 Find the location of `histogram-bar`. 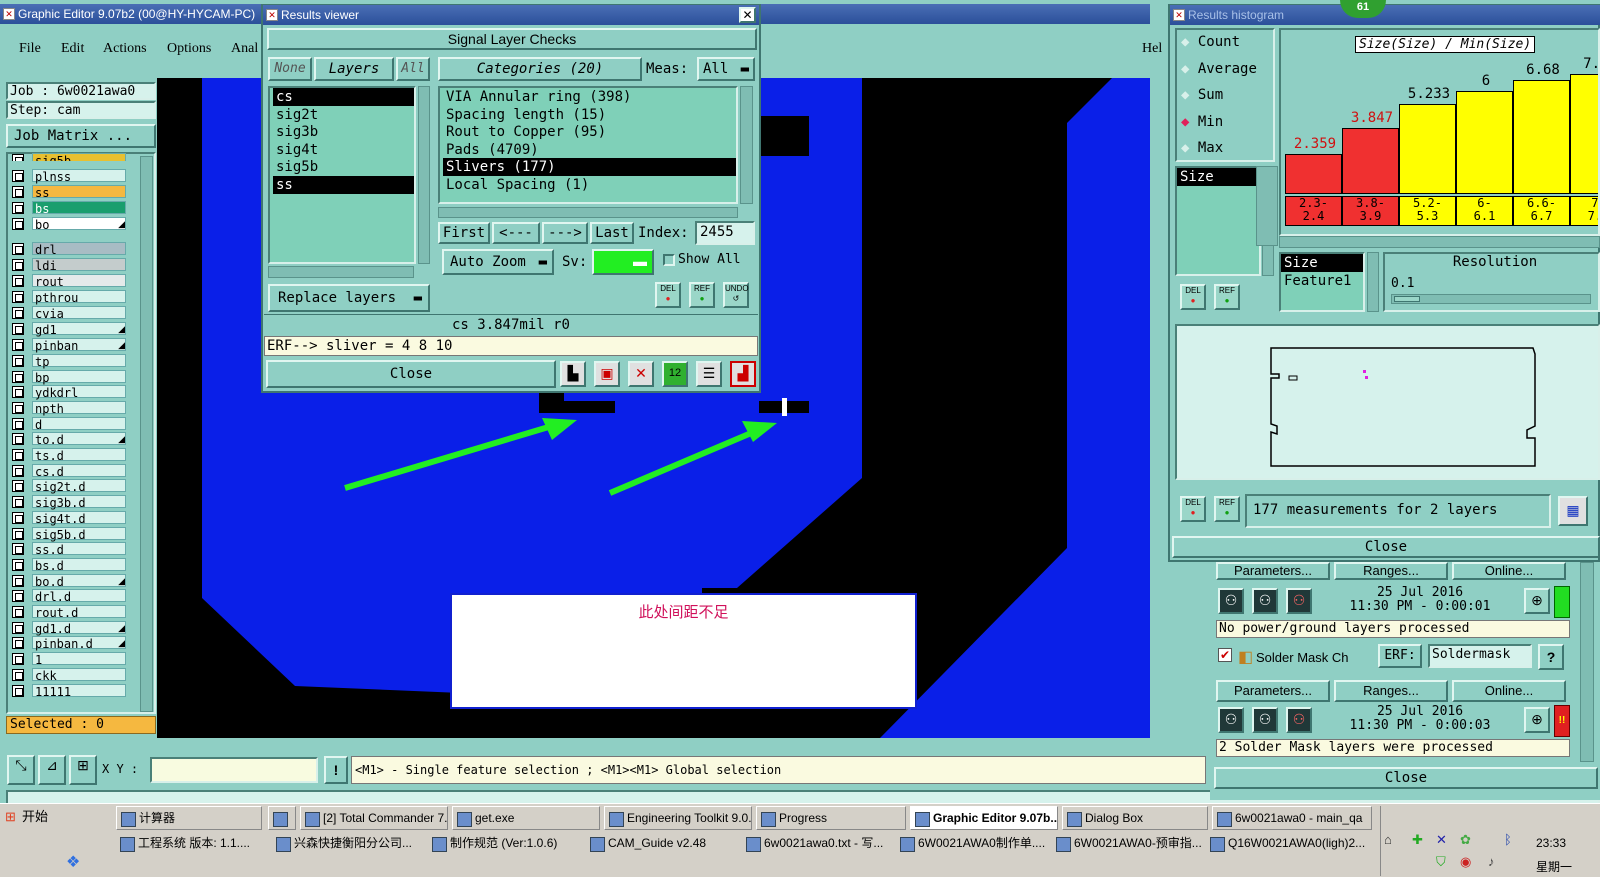

histogram-bar is located at coordinates (1427, 149).